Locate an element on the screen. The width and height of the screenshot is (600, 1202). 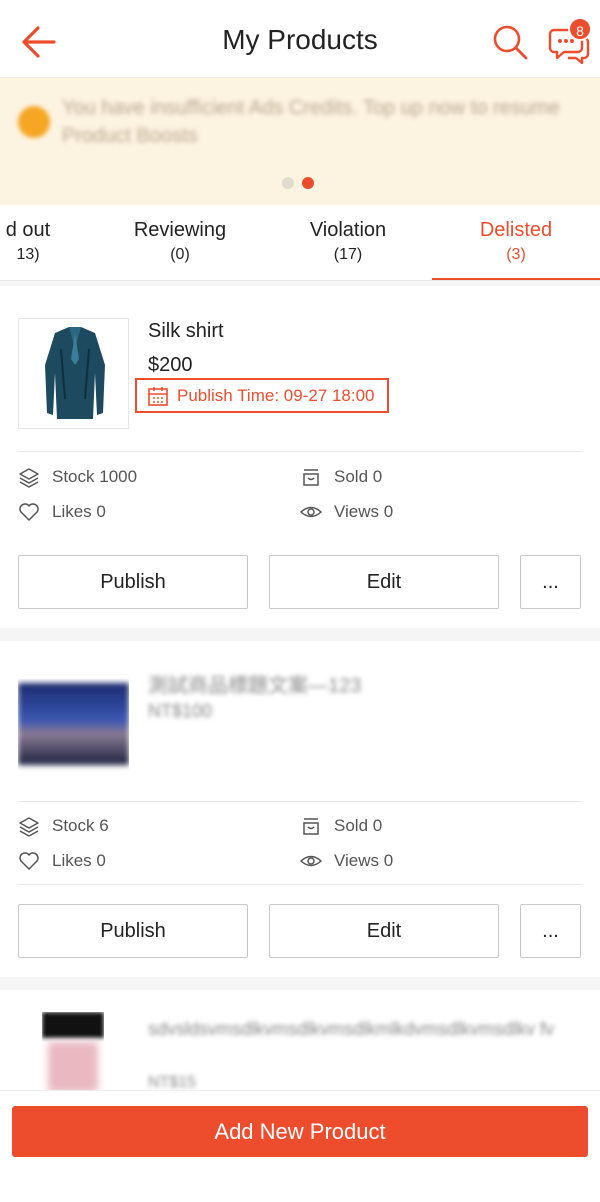
tab-delisted: Delisted (3) is located at coordinates (516, 249).